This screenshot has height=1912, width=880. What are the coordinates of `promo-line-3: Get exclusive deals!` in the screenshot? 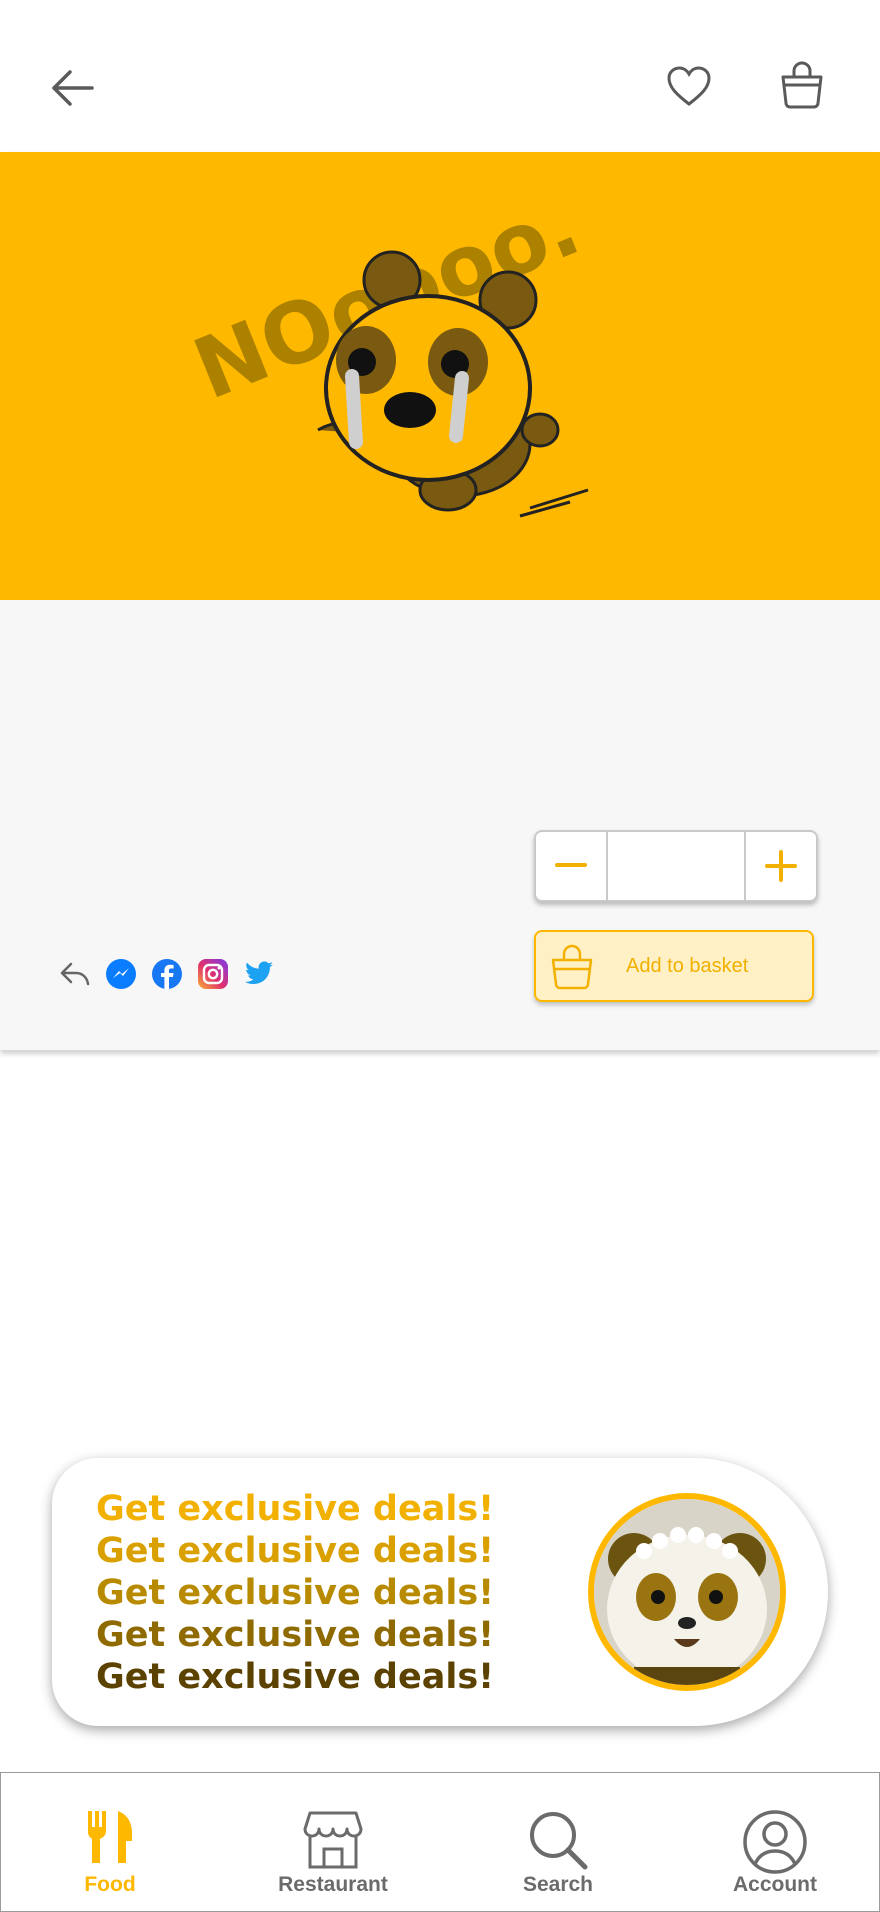 It's located at (295, 1593).